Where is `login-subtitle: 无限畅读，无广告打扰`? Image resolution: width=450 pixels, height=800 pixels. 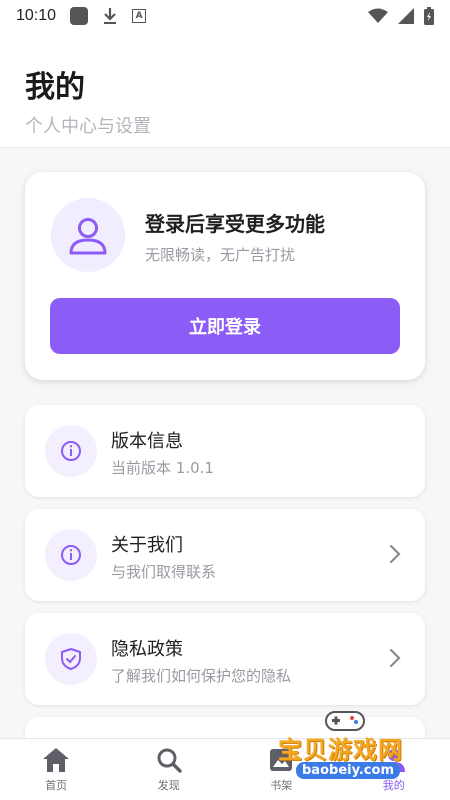 login-subtitle: 无限畅读，无广告打扰 is located at coordinates (220, 255).